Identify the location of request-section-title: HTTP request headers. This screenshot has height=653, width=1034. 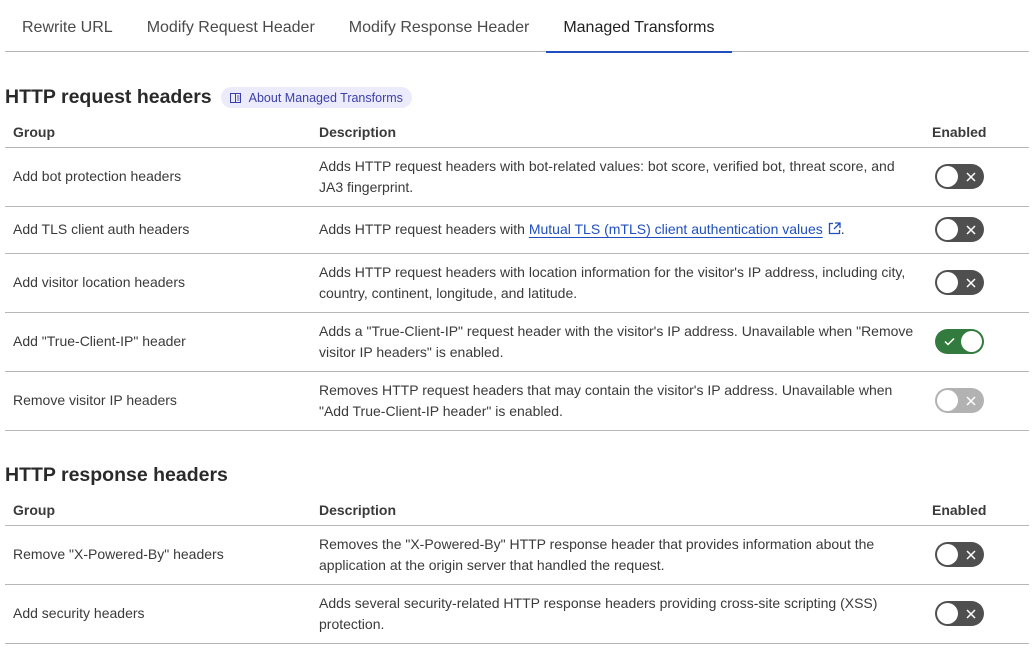
(108, 97).